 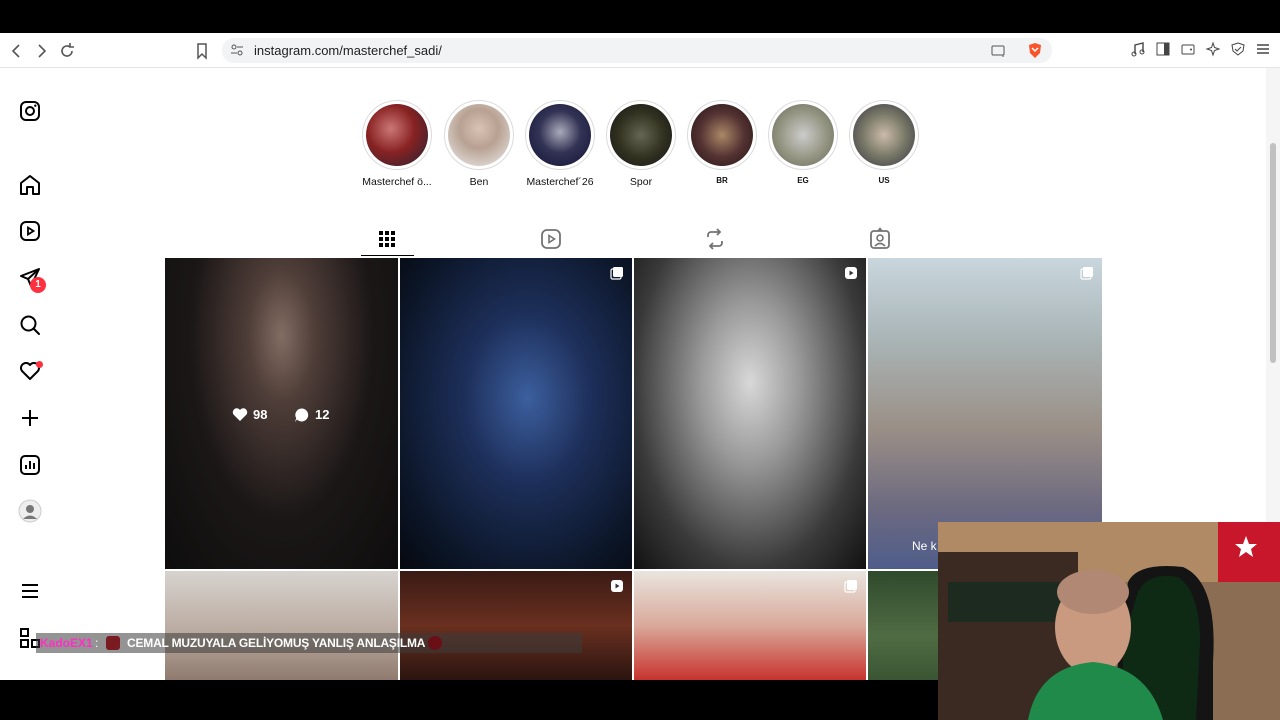 I want to click on fez-emote-icon, so click(x=113, y=643).